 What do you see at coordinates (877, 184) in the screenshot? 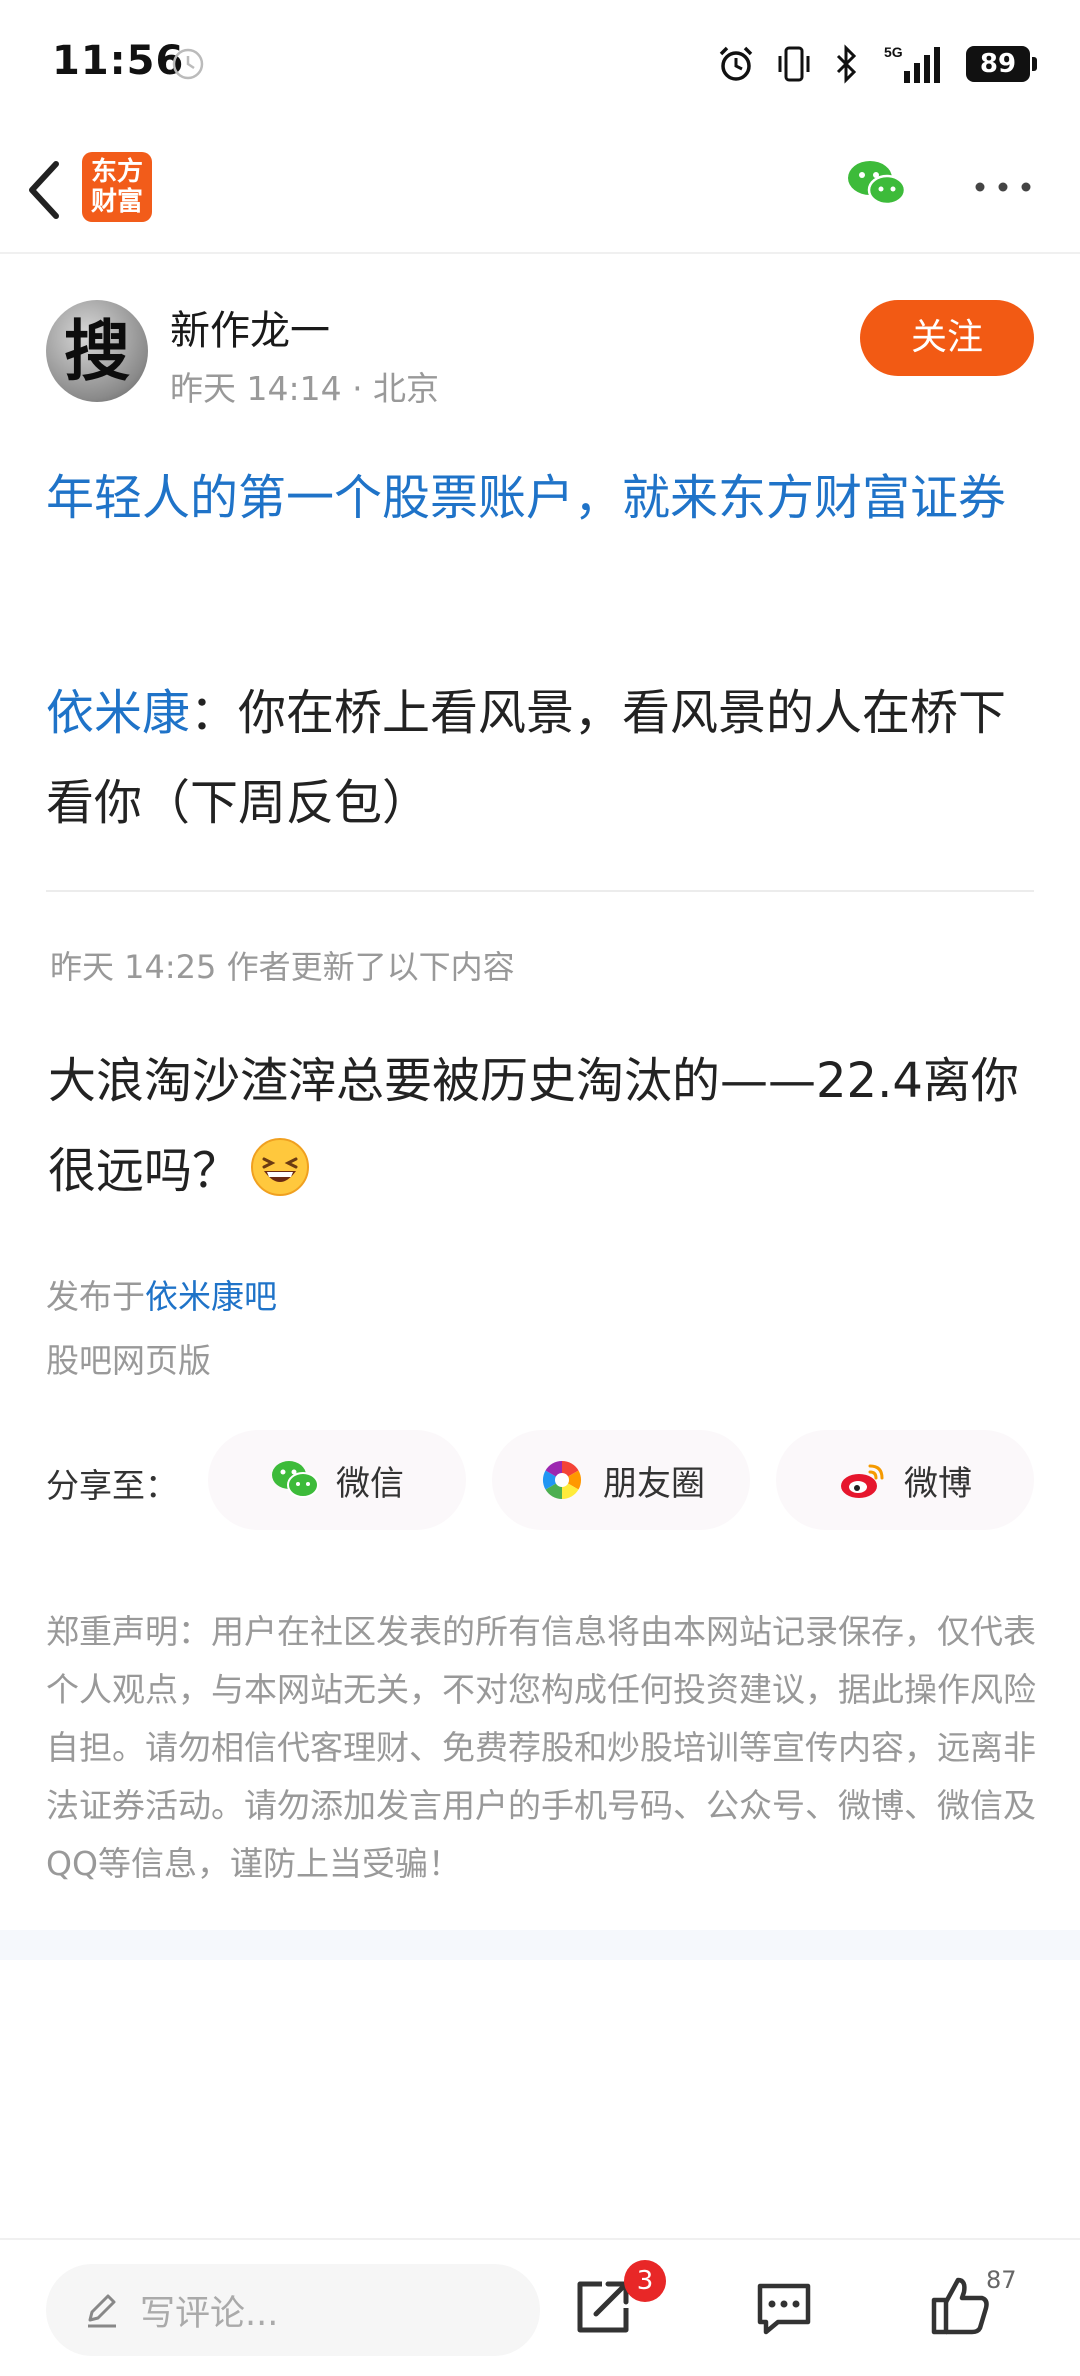
I see `wechat-share-icon` at bounding box center [877, 184].